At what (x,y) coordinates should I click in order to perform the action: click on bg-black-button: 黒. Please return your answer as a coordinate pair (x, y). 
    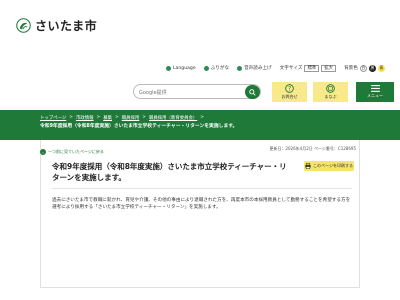
    Looking at the image, I should click on (372, 68).